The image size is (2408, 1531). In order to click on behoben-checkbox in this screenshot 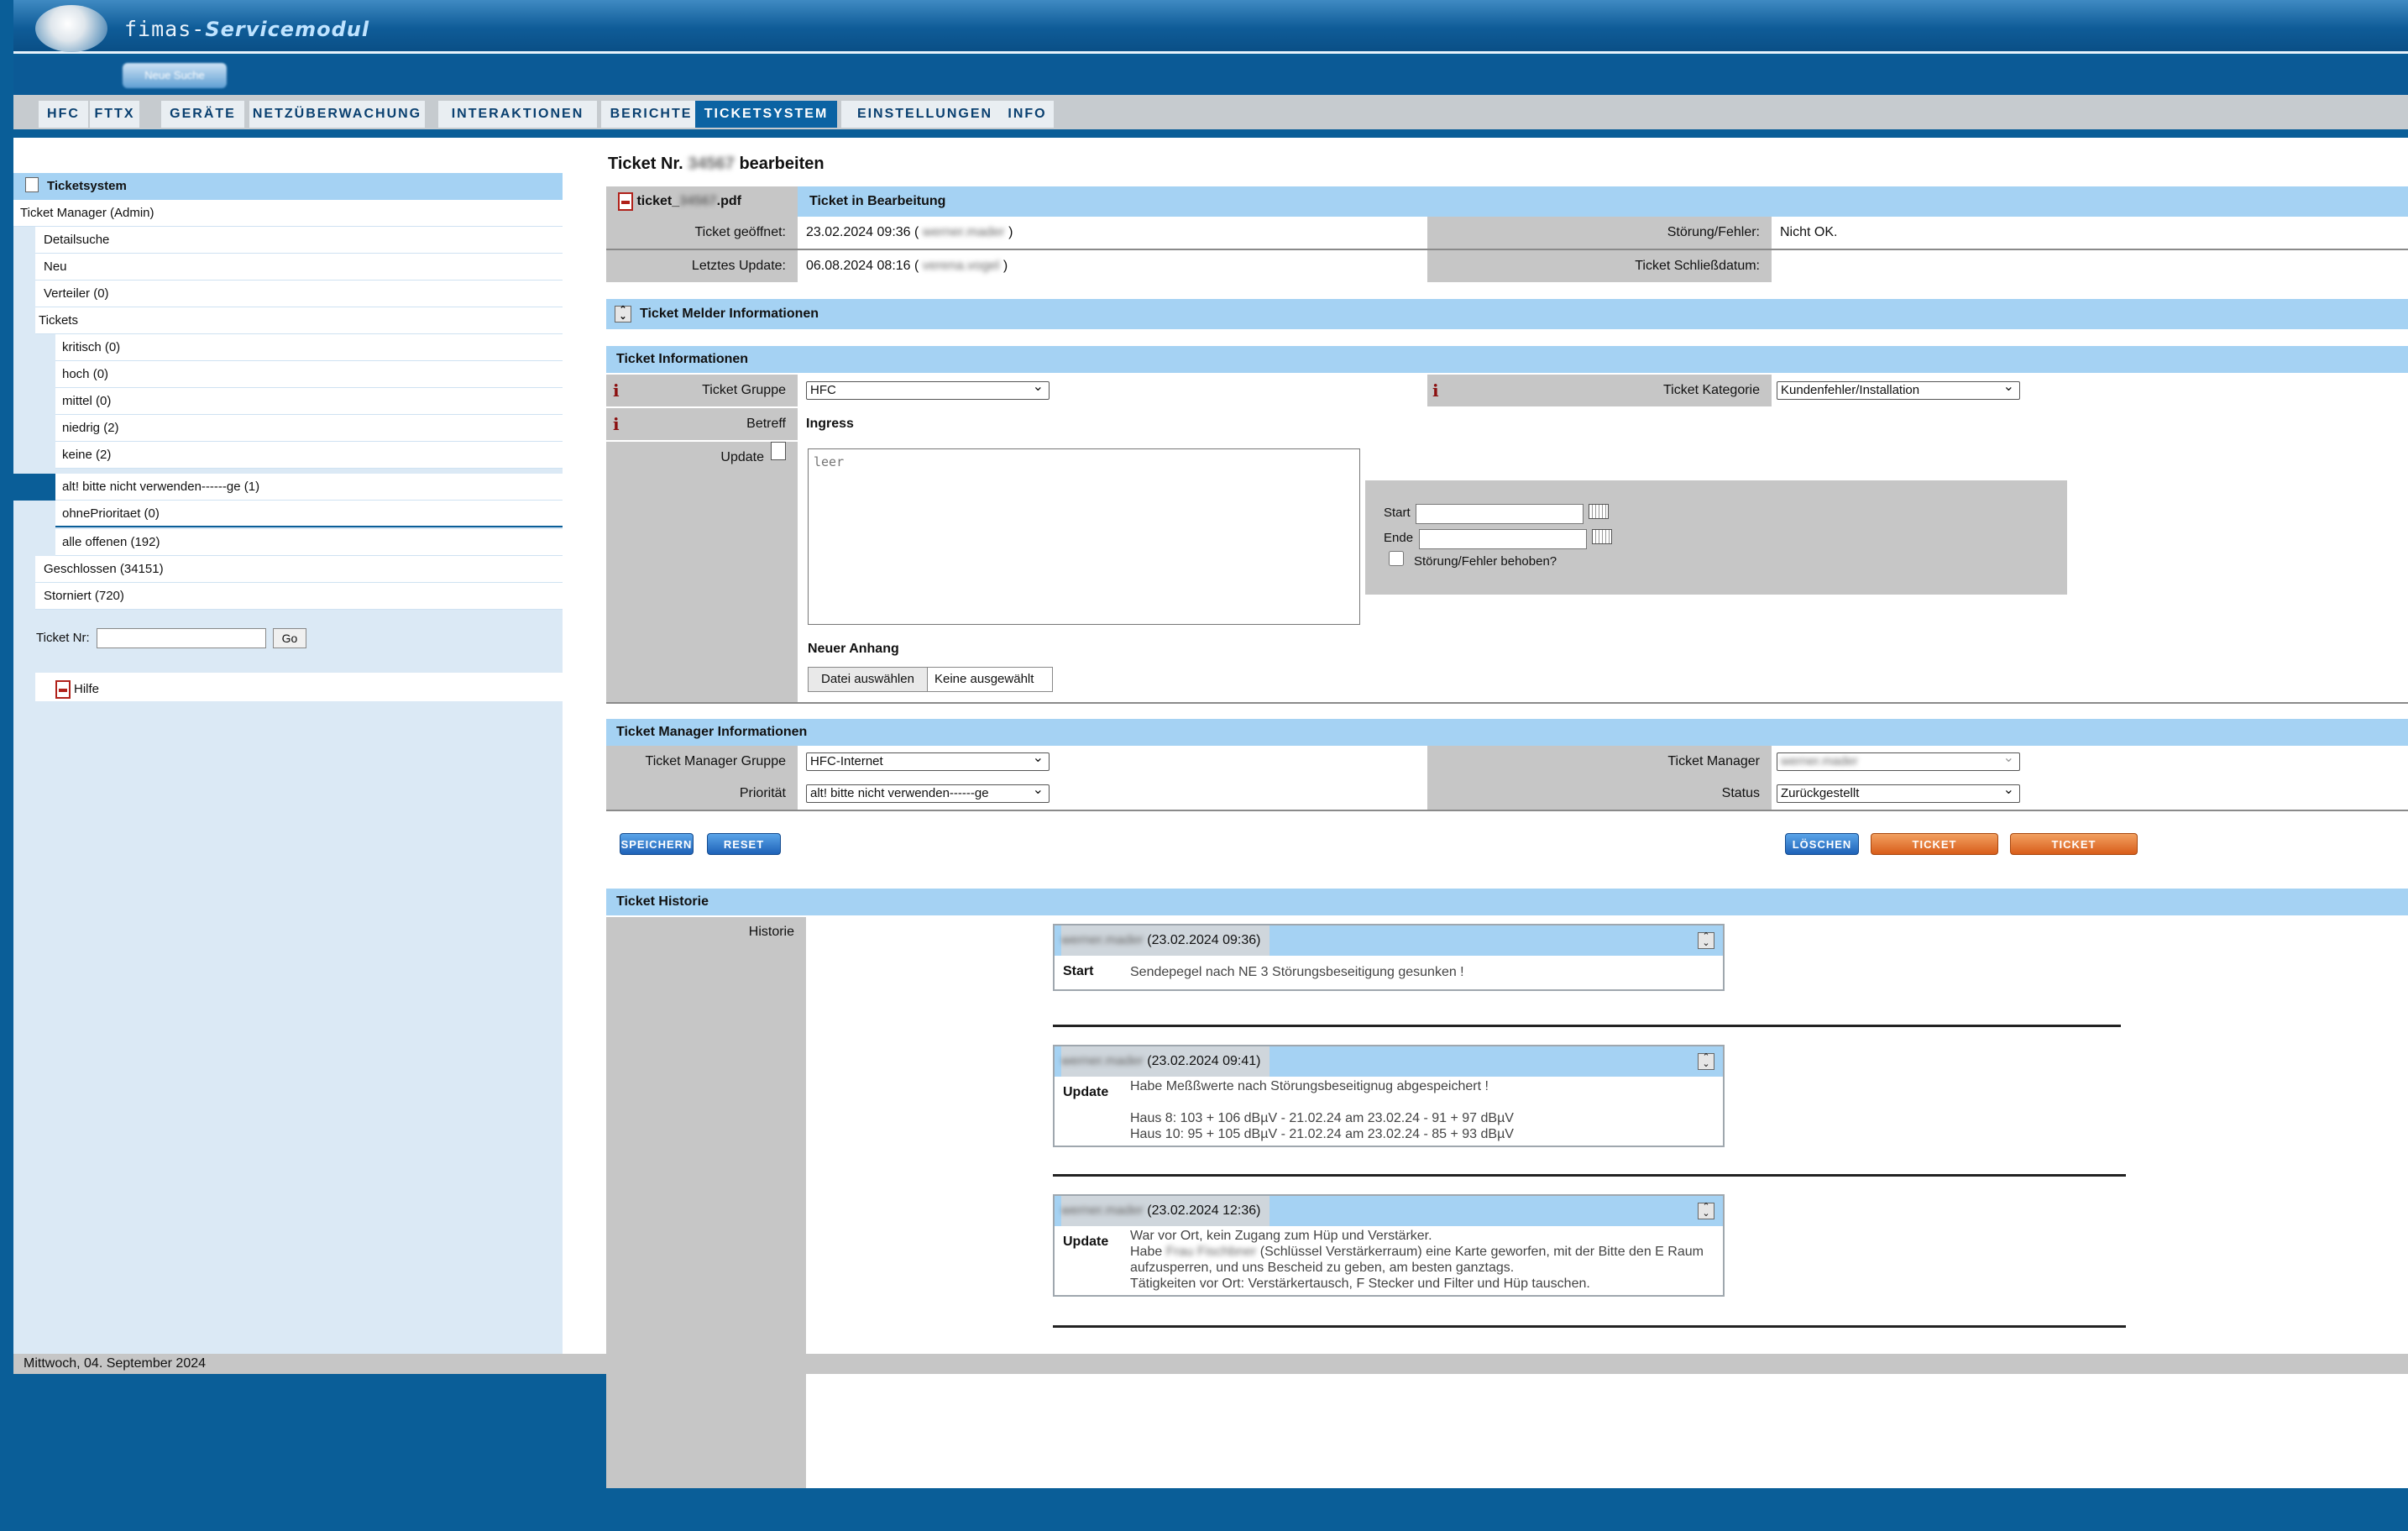, I will do `click(1397, 559)`.